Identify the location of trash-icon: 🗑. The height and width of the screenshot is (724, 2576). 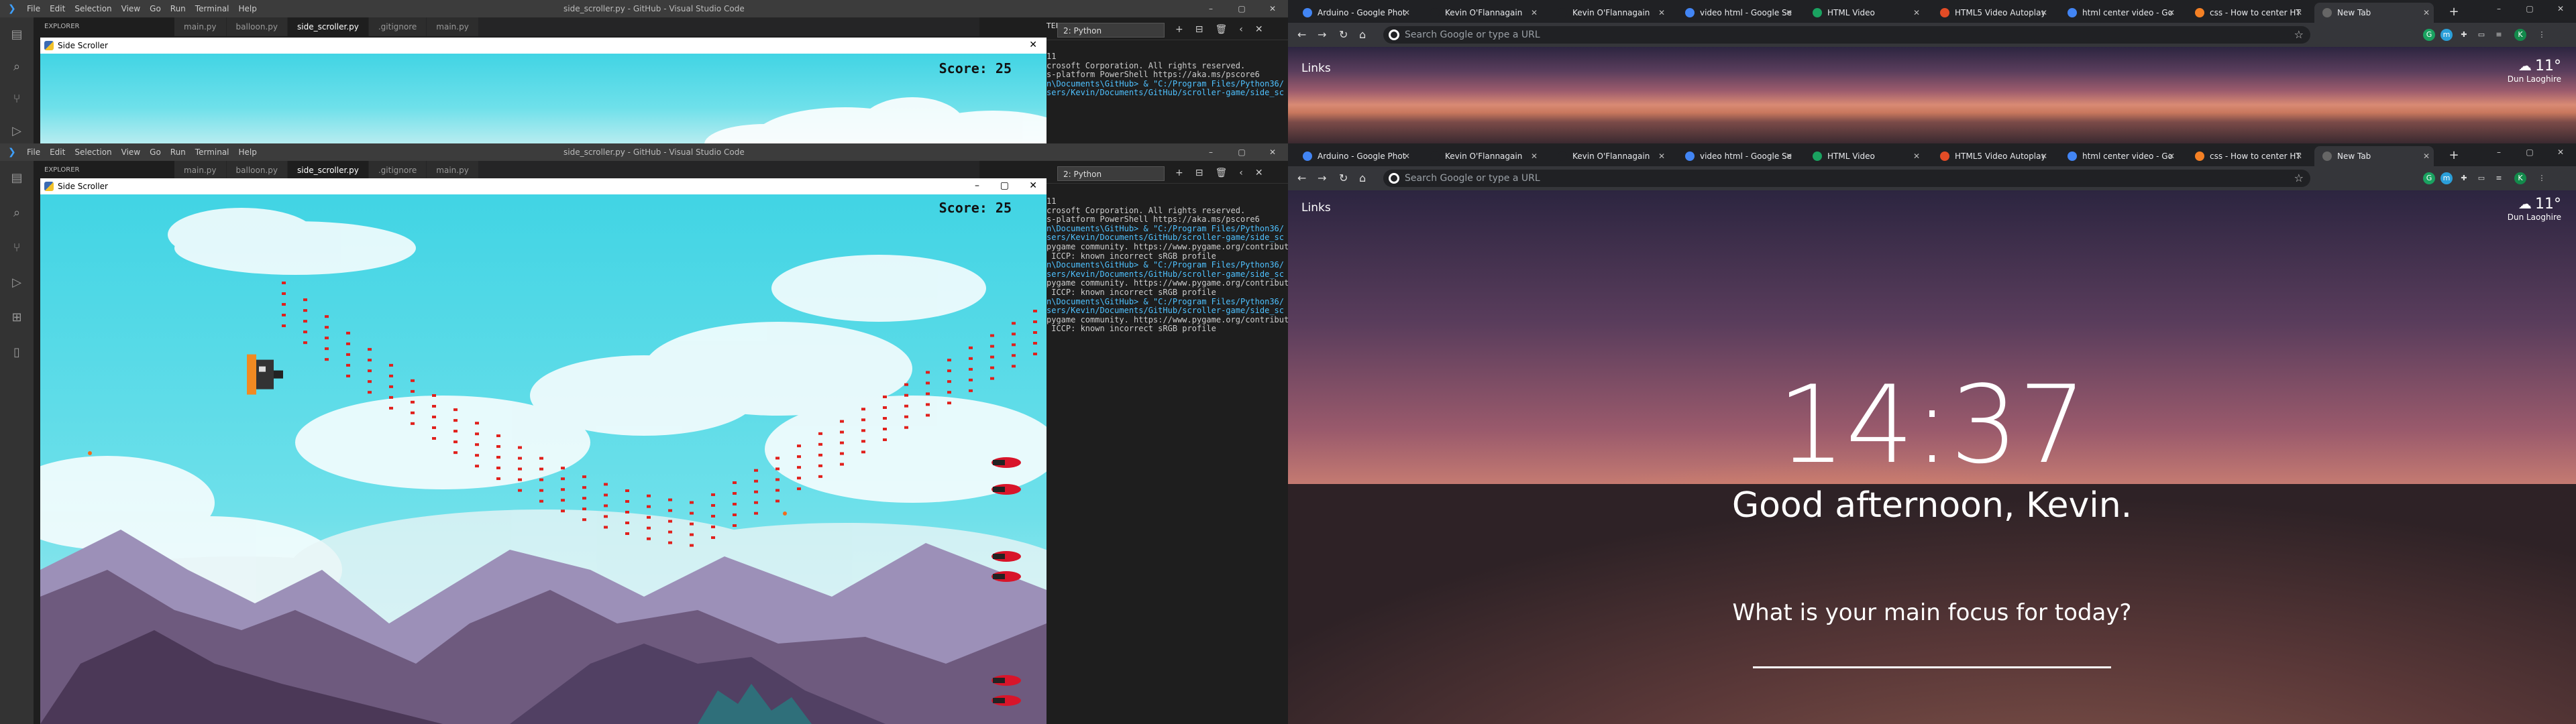
(1221, 29).